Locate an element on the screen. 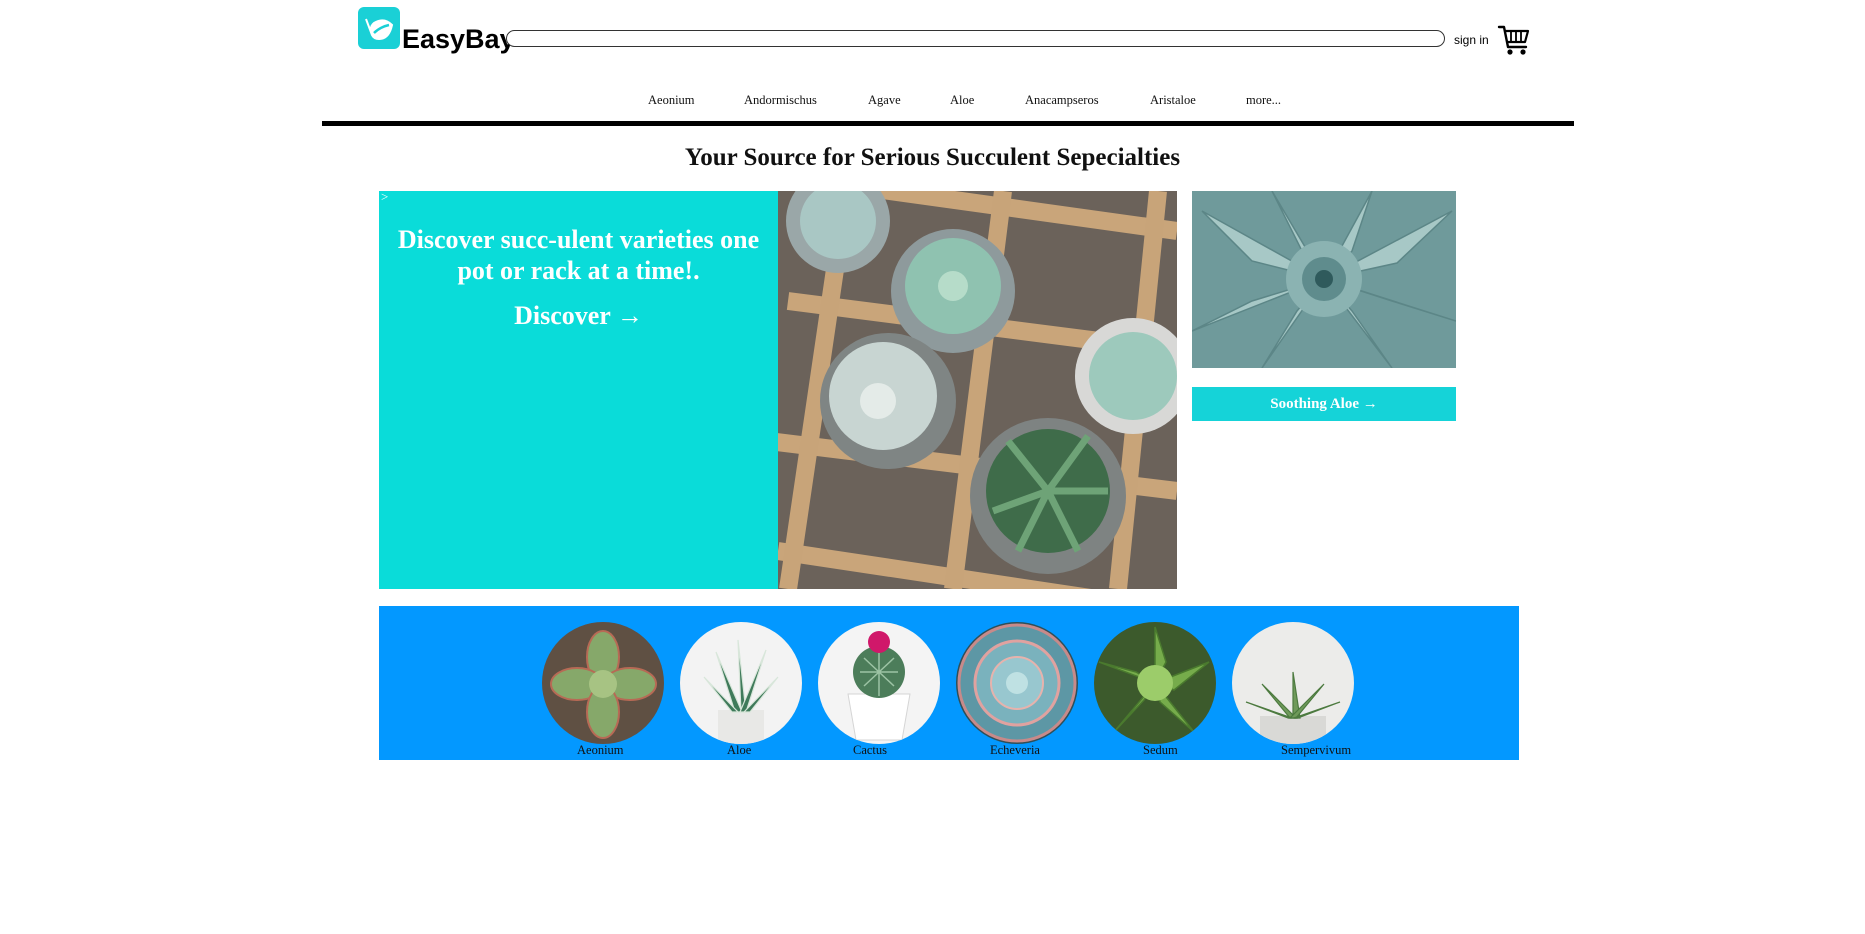 This screenshot has height=934, width=1865. nav-link-andormischus: Andormischus is located at coordinates (780, 100).